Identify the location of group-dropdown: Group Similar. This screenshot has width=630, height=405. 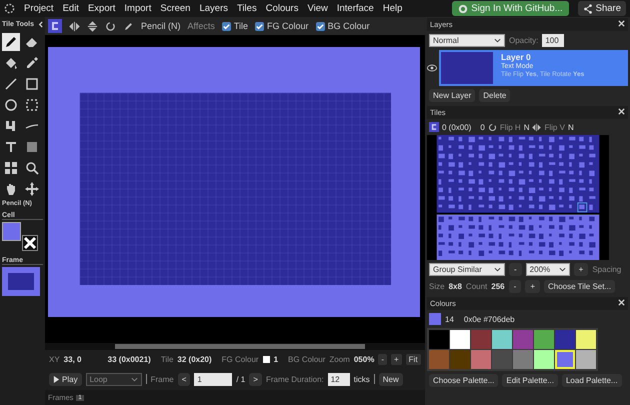
(467, 269).